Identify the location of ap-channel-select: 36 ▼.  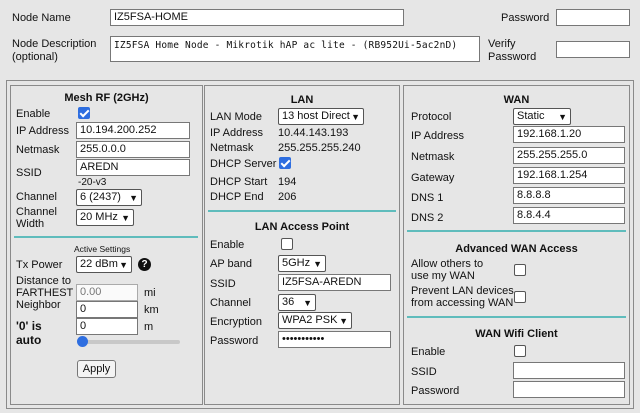
(297, 302).